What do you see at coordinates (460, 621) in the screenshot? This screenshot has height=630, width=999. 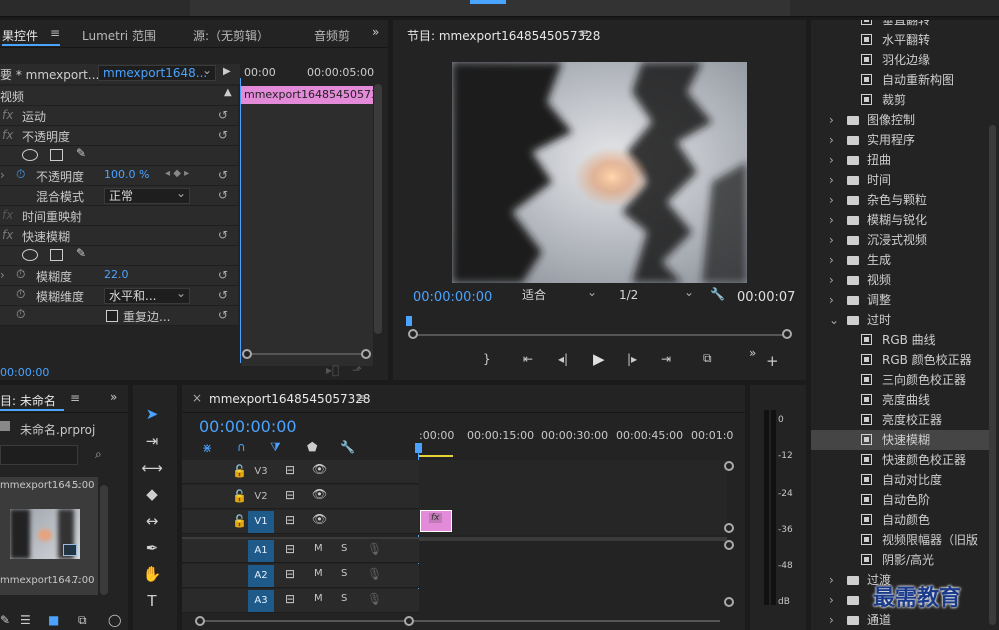 I see `timeline-hscroll` at bounding box center [460, 621].